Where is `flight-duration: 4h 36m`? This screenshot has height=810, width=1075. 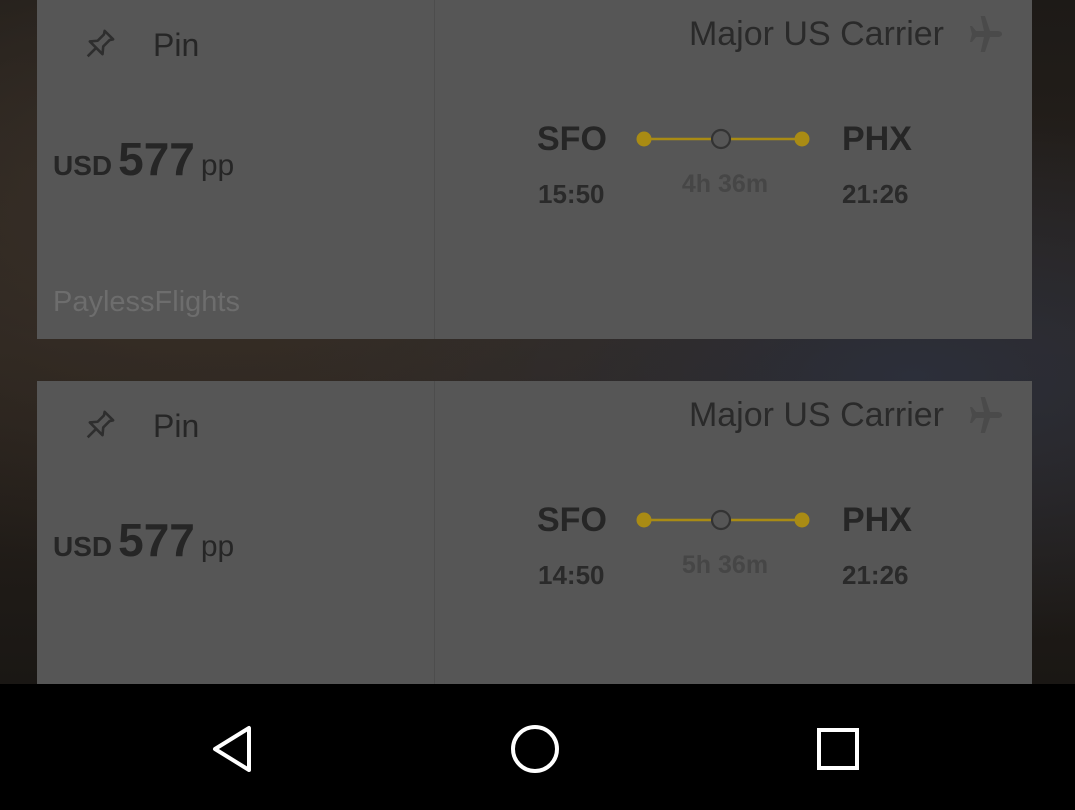 flight-duration: 4h 36m is located at coordinates (725, 184).